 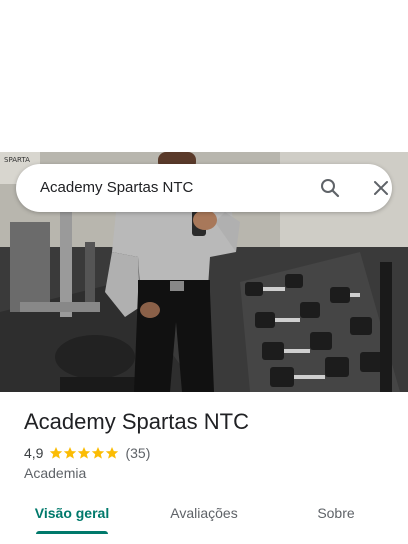 What do you see at coordinates (330, 188) in the screenshot?
I see `search-icon` at bounding box center [330, 188].